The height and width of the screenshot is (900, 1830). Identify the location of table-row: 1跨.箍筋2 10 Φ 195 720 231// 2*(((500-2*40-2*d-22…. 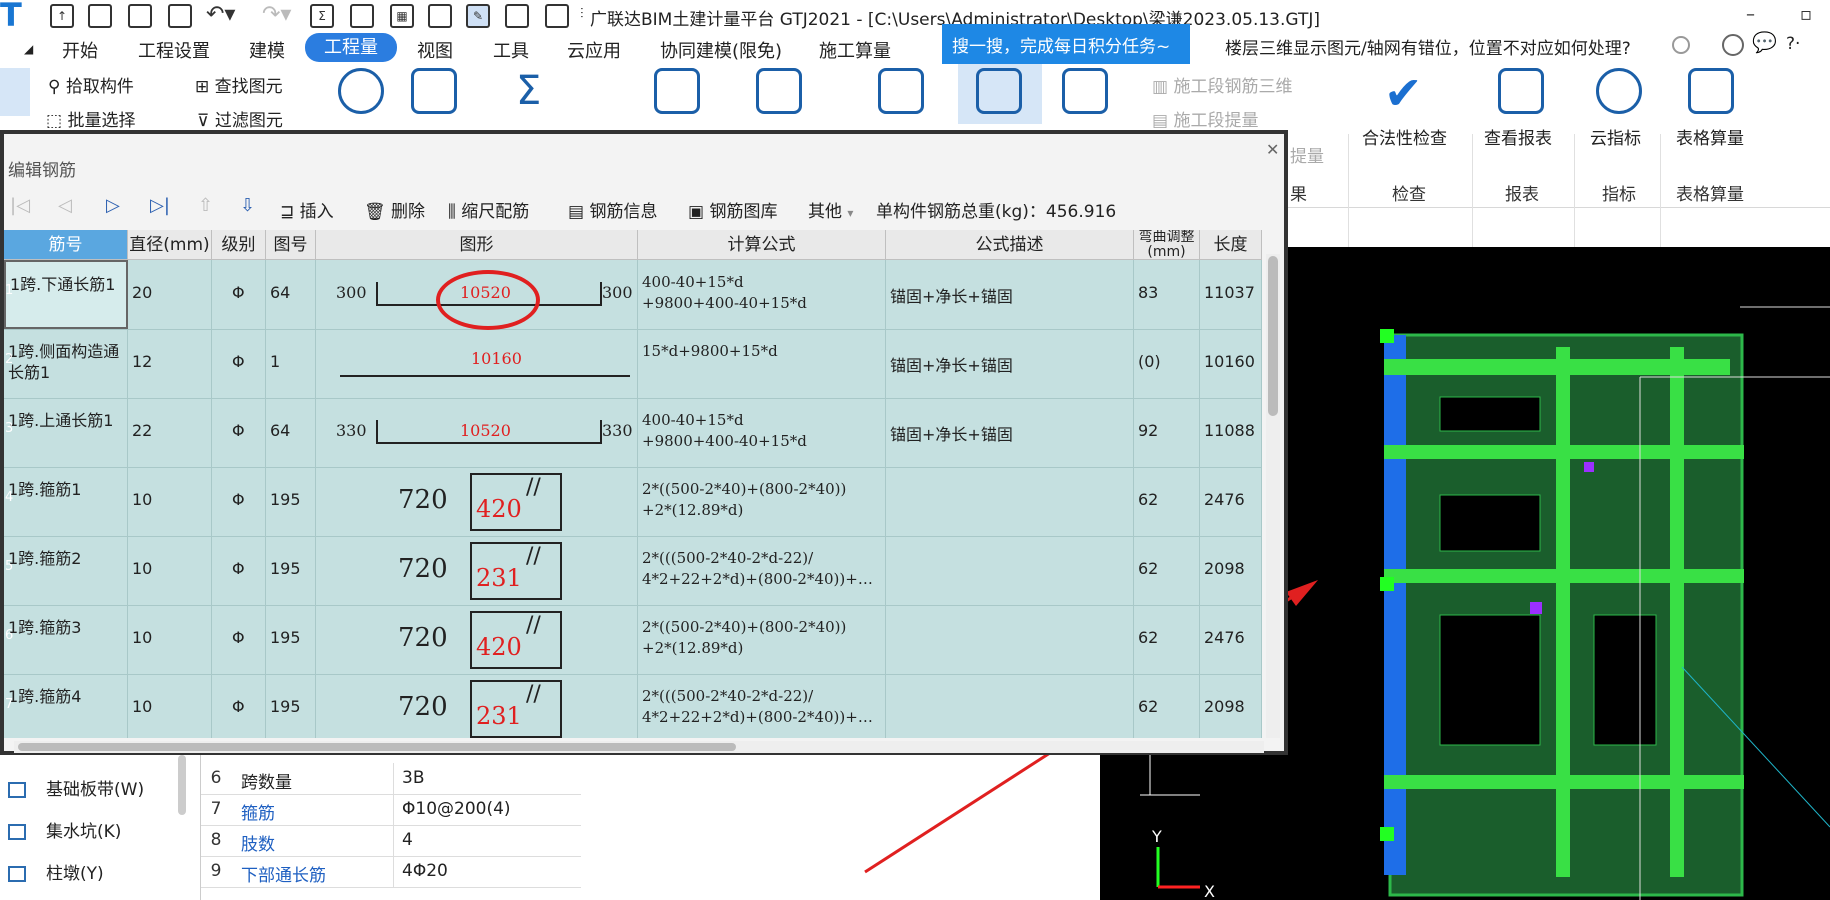
(633, 571).